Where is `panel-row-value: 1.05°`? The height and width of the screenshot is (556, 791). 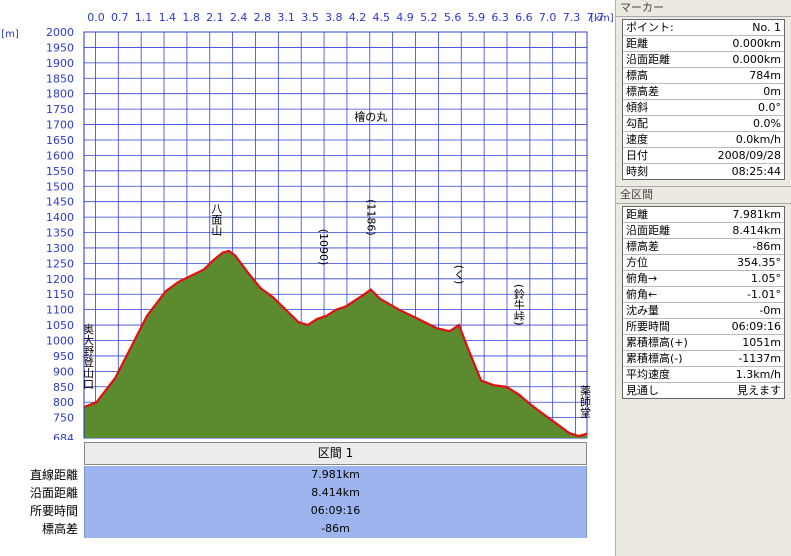 panel-row-value: 1.05° is located at coordinates (766, 278).